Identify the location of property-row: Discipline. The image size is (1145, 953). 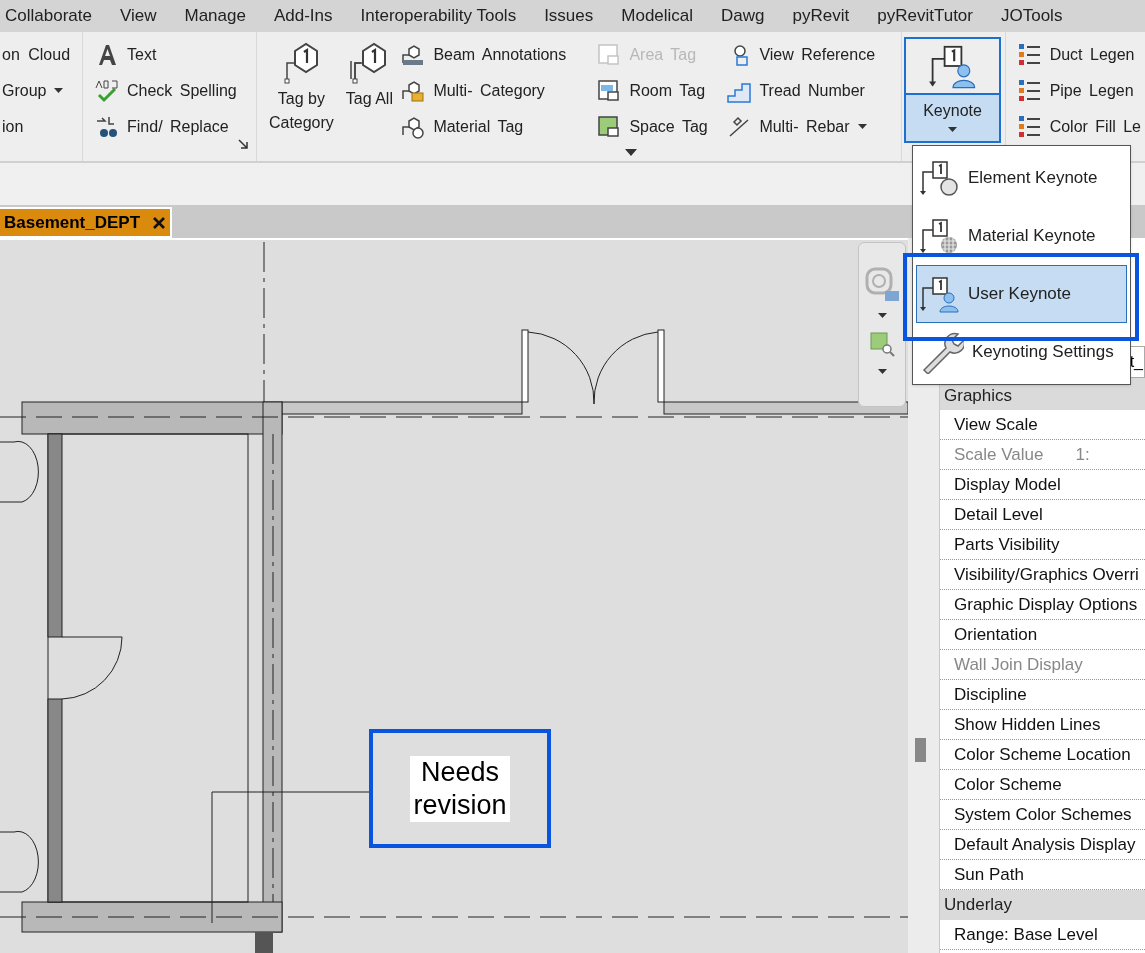
(1042, 695).